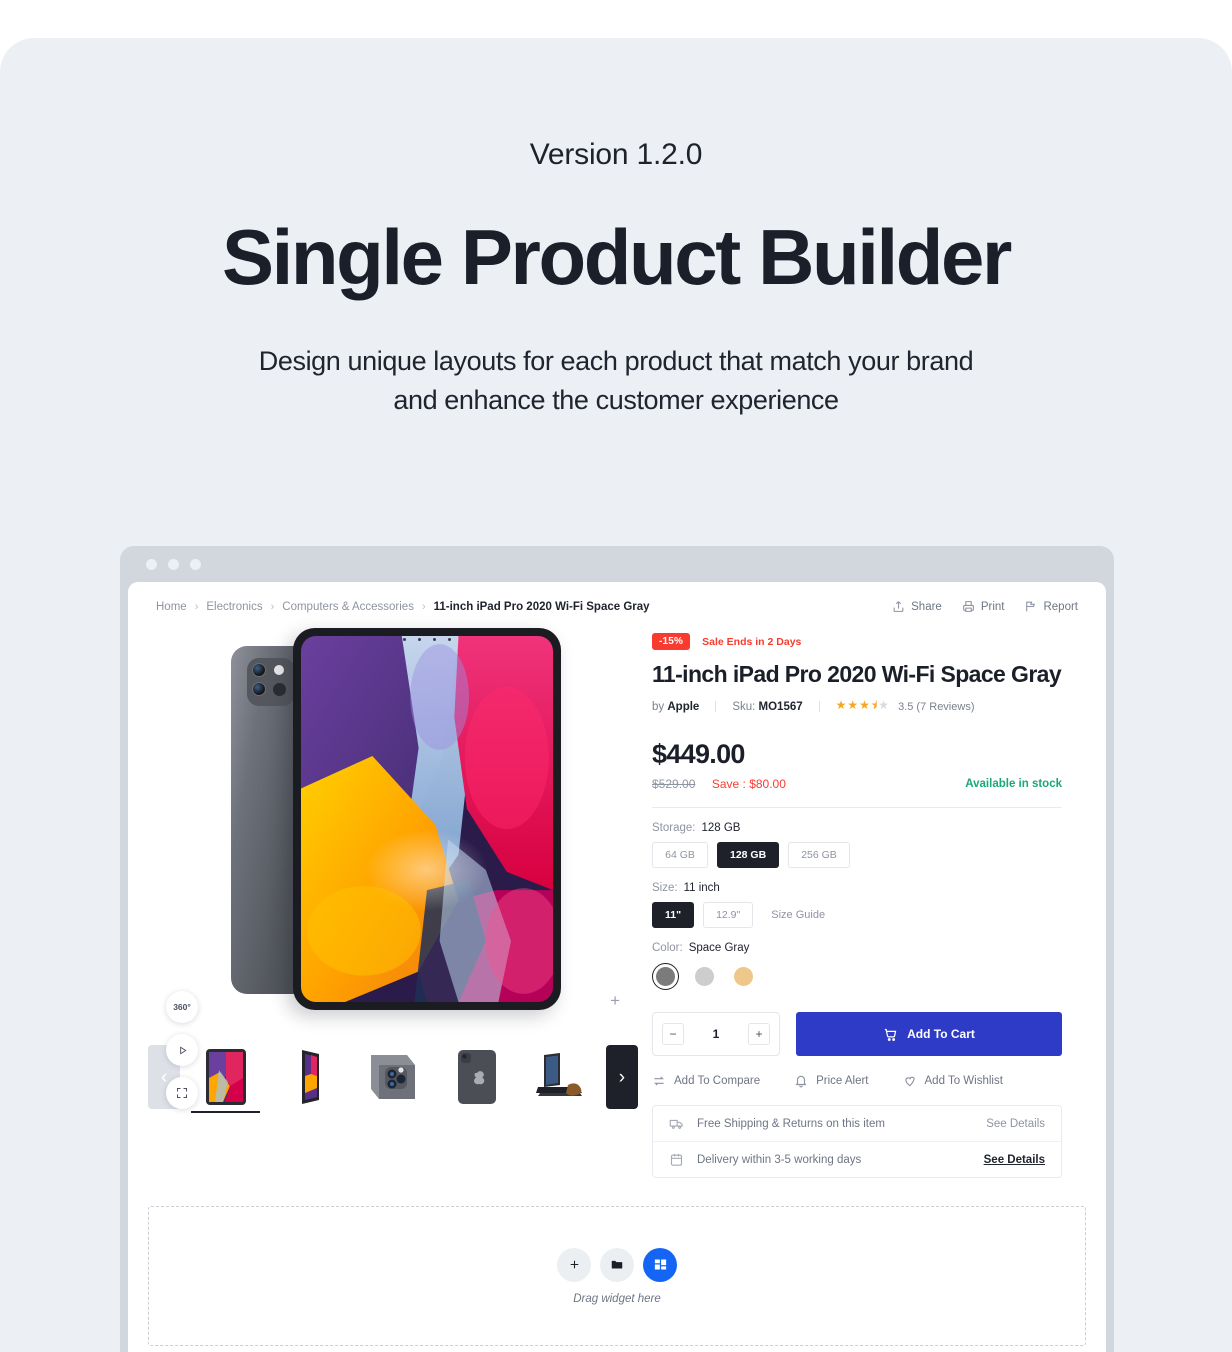  I want to click on thumb-camera-icon, so click(393, 1077).